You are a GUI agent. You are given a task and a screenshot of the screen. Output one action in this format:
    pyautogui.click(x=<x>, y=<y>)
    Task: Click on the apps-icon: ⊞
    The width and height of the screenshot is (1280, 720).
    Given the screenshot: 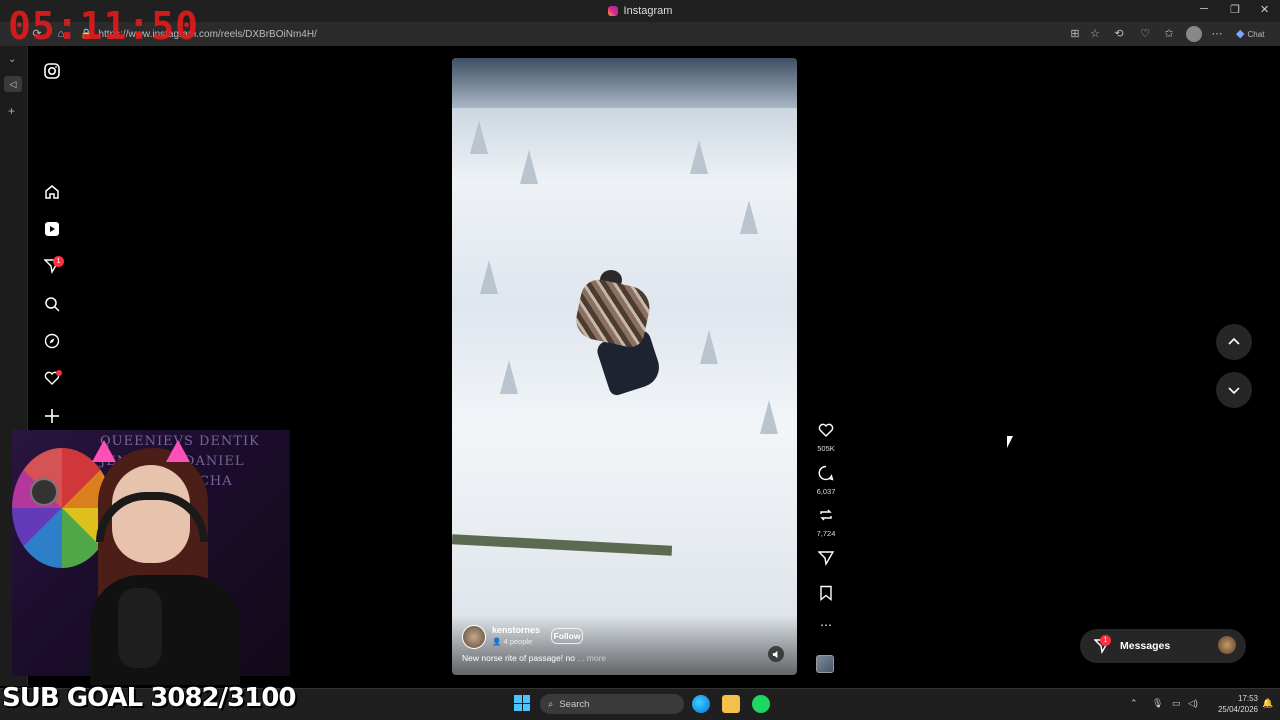 What is the action you would take?
    pyautogui.click(x=1075, y=34)
    